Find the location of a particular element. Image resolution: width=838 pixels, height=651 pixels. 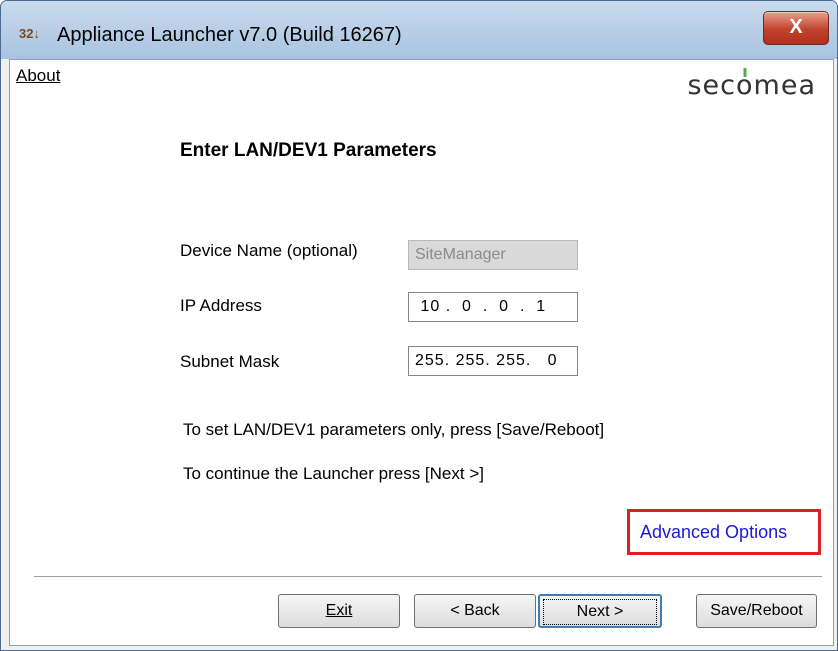

back-label: < Back is located at coordinates (475, 610).